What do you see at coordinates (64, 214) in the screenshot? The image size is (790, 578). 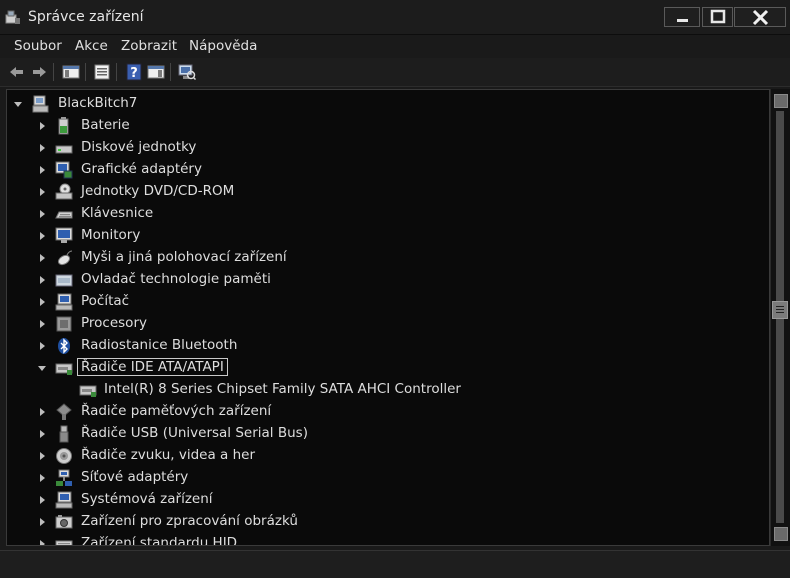 I see `keyboard-icon` at bounding box center [64, 214].